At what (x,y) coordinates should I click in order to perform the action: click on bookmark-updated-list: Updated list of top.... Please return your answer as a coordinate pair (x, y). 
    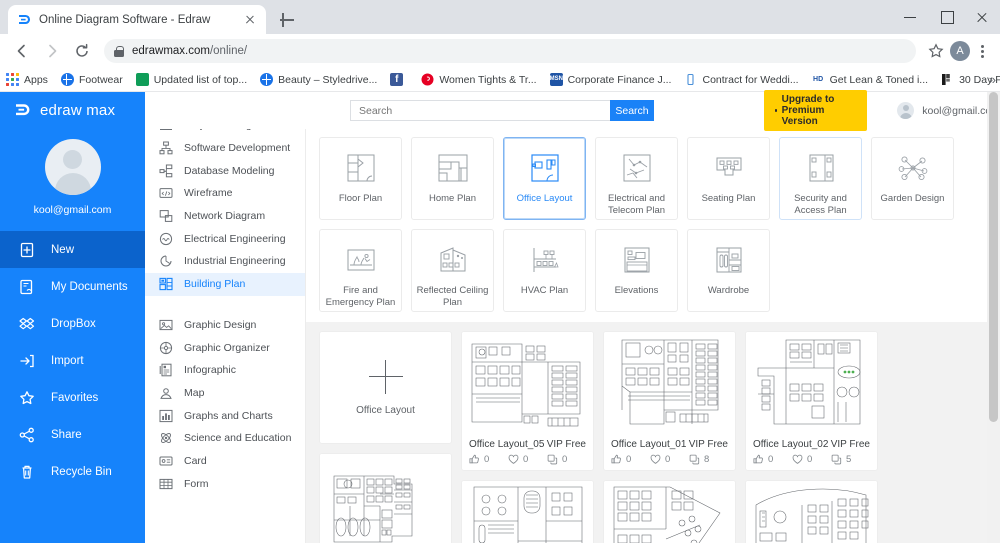
    Looking at the image, I should click on (191, 79).